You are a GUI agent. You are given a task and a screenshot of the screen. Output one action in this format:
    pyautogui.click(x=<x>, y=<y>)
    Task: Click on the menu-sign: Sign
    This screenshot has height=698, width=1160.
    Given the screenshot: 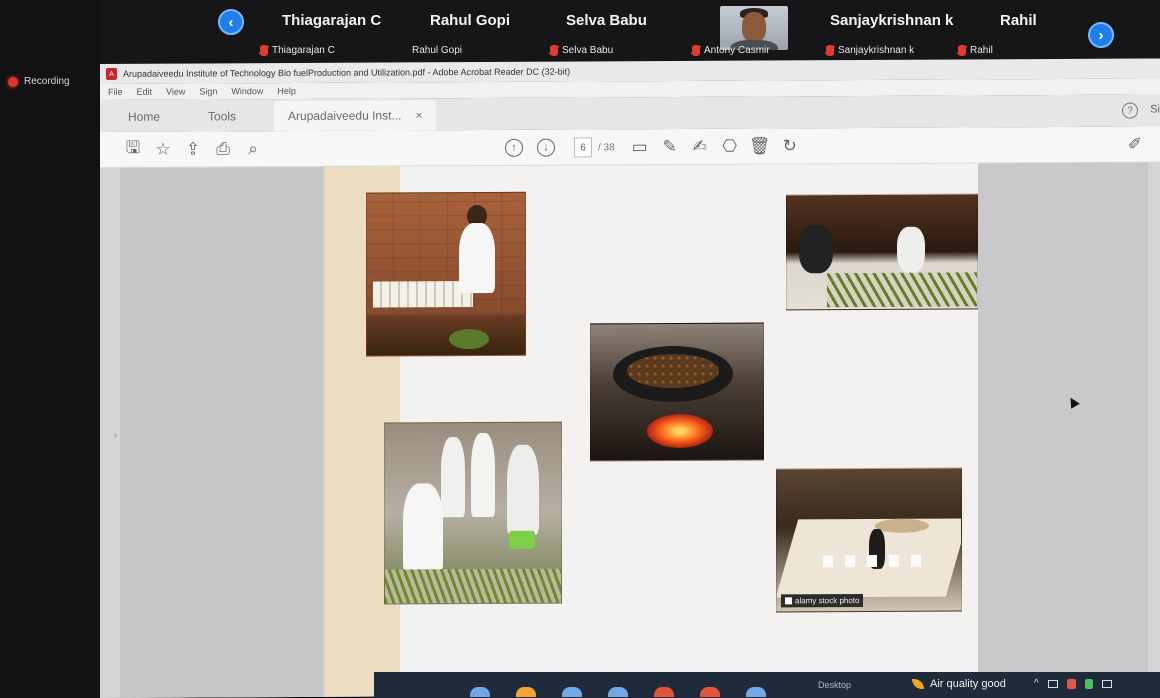 What is the action you would take?
    pyautogui.click(x=208, y=91)
    